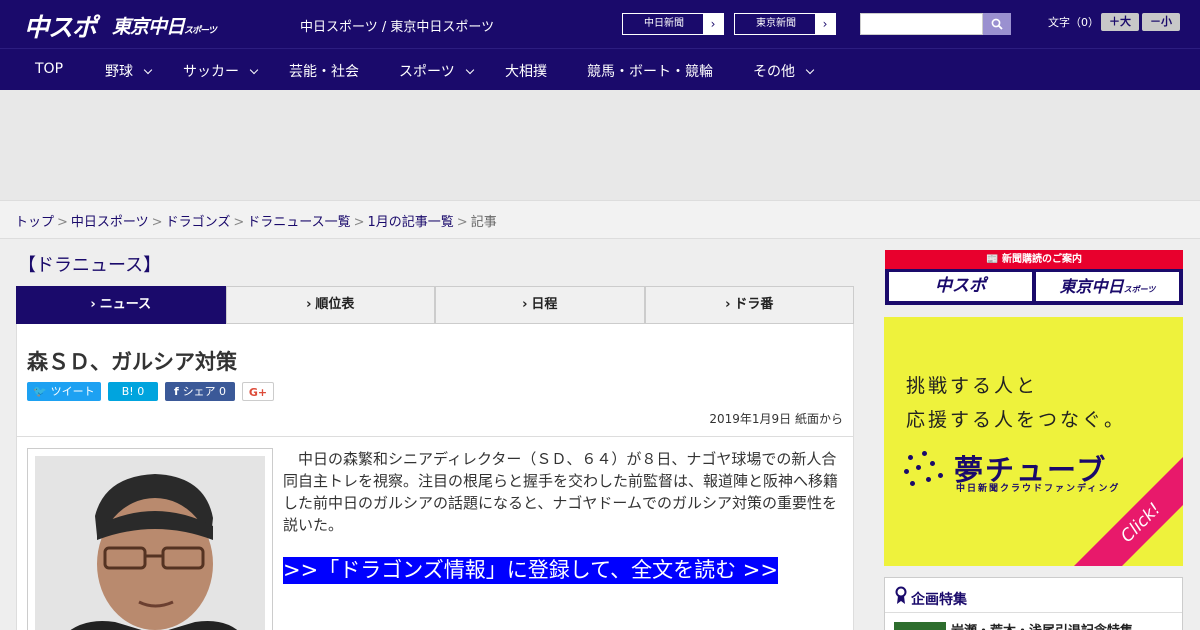 The width and height of the screenshot is (1200, 630). I want to click on feature-title: 企画特集, so click(939, 600).